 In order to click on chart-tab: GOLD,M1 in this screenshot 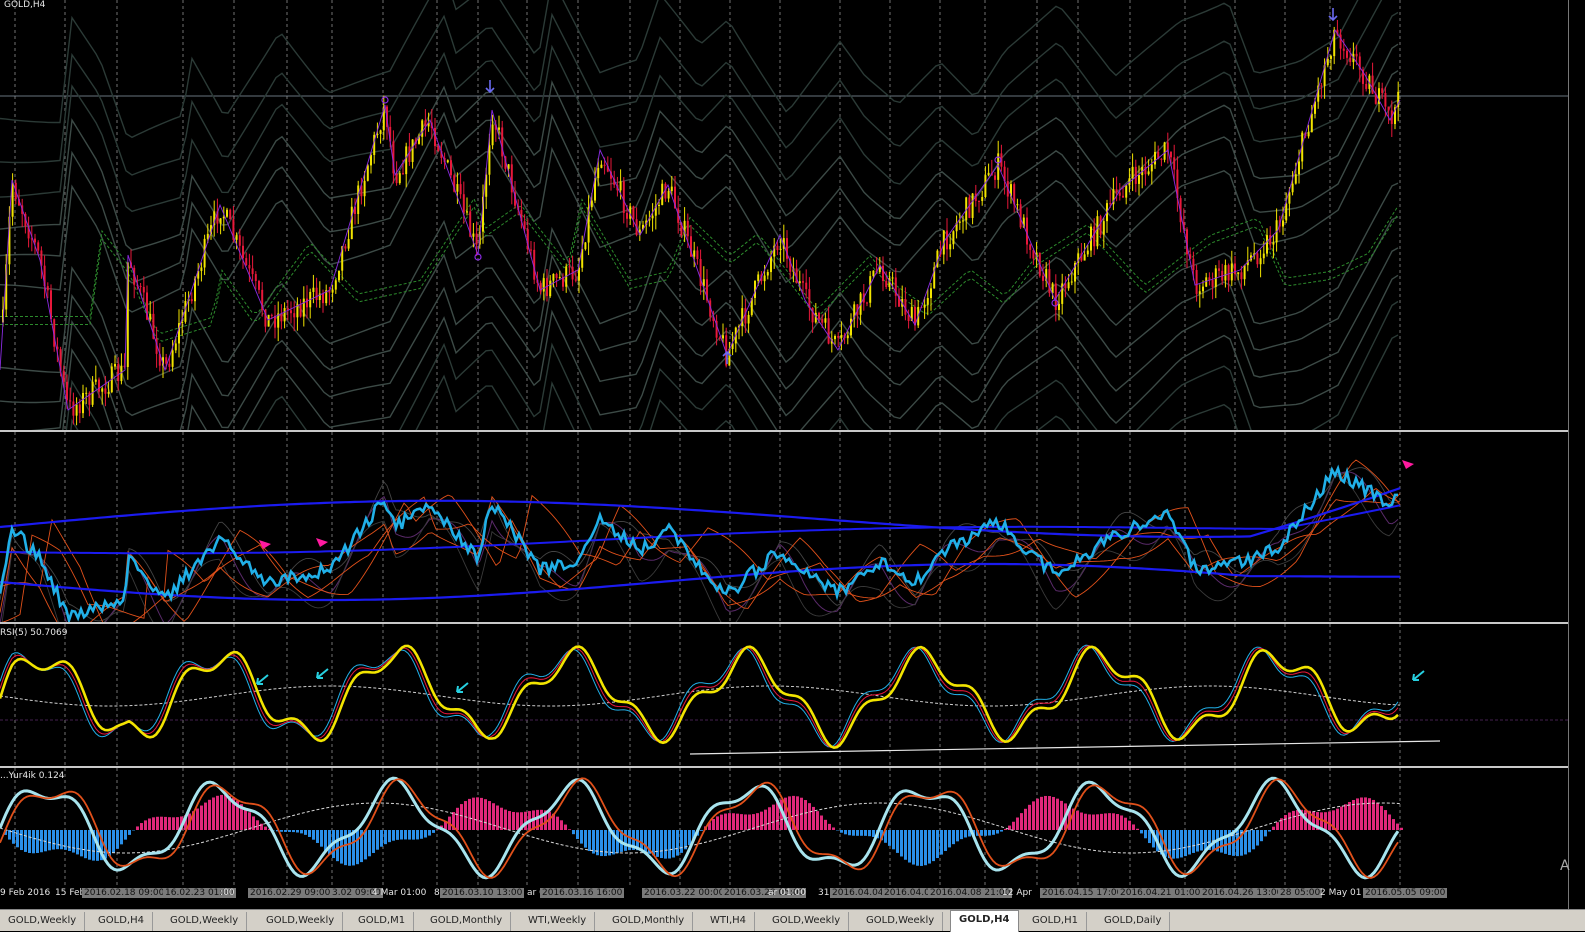, I will do `click(382, 921)`.